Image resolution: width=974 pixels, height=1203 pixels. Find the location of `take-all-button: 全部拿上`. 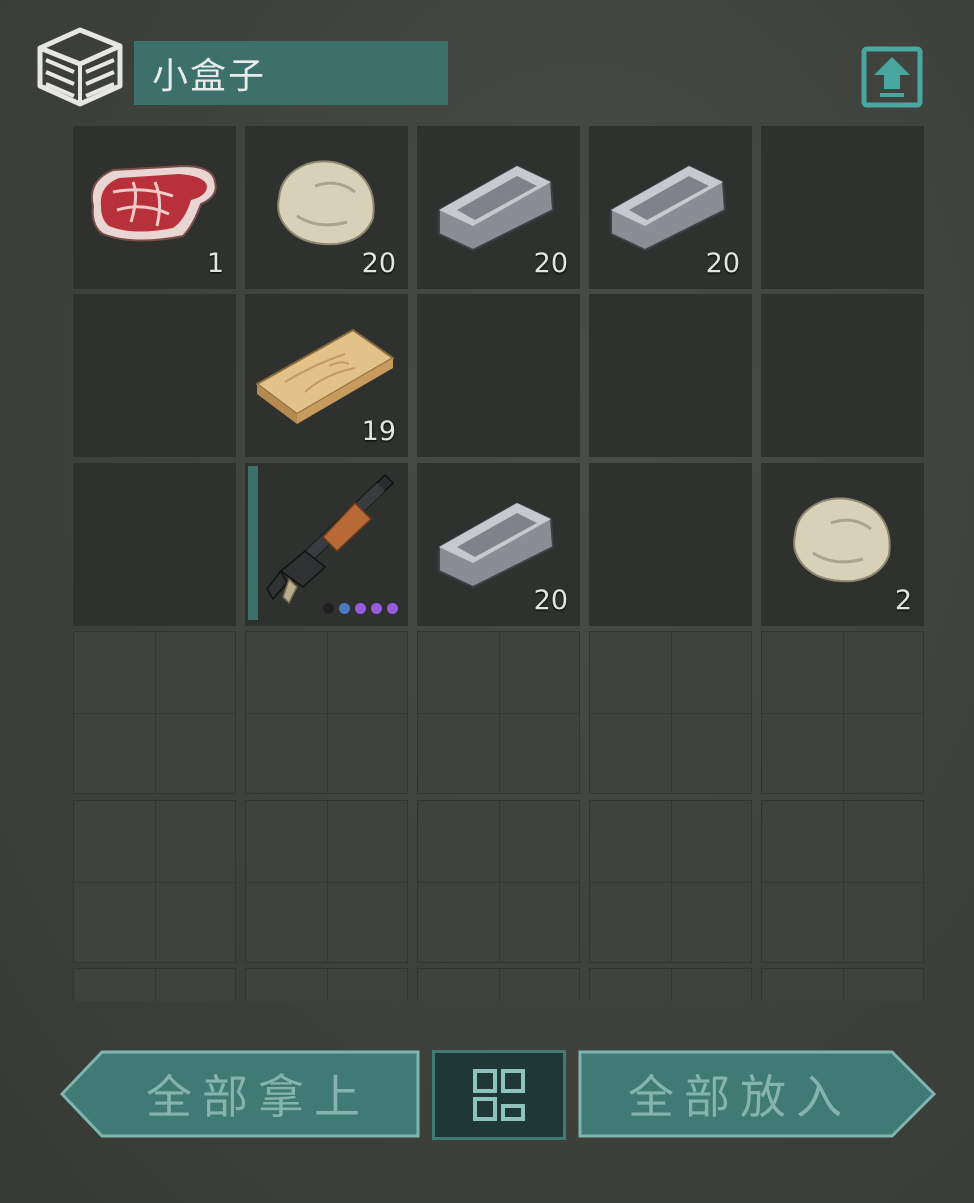

take-all-button: 全部拿上 is located at coordinates (240, 1094).